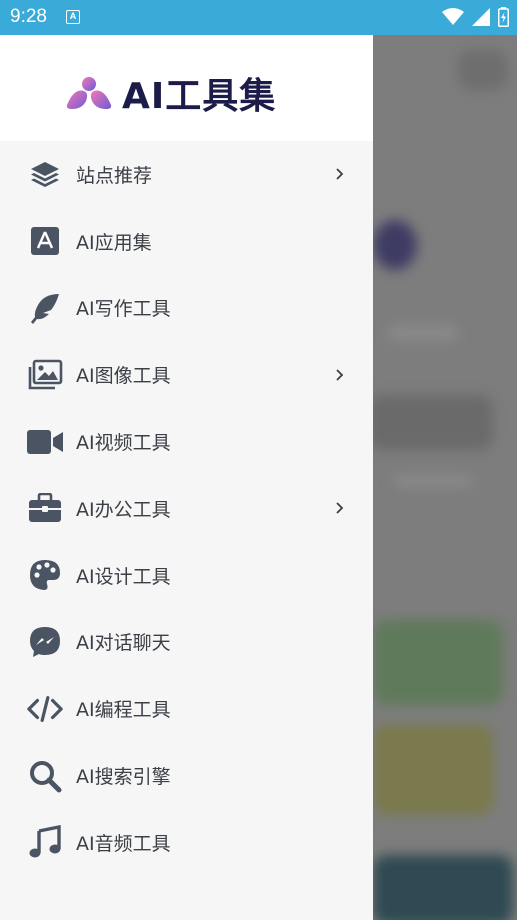 Image resolution: width=517 pixels, height=920 pixels. Describe the element at coordinates (45, 575) in the screenshot. I see `palette-icon` at that location.